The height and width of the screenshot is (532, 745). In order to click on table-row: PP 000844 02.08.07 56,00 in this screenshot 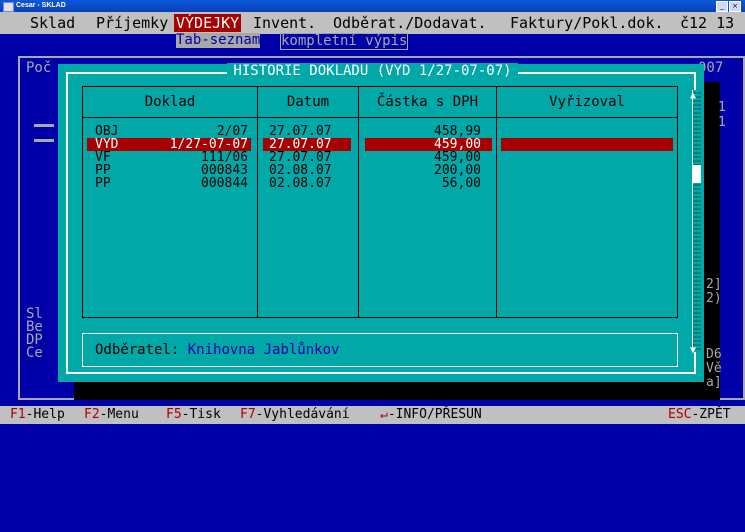, I will do `click(380, 183)`.